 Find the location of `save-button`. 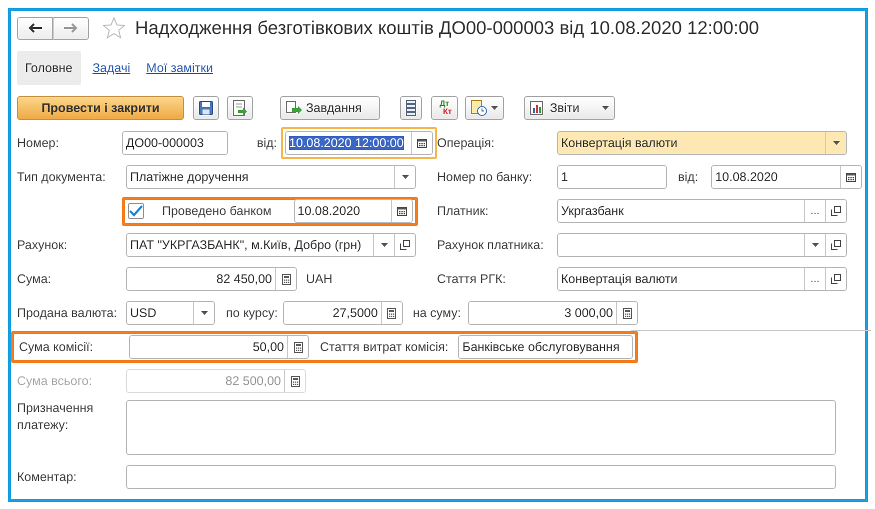

save-button is located at coordinates (206, 108).